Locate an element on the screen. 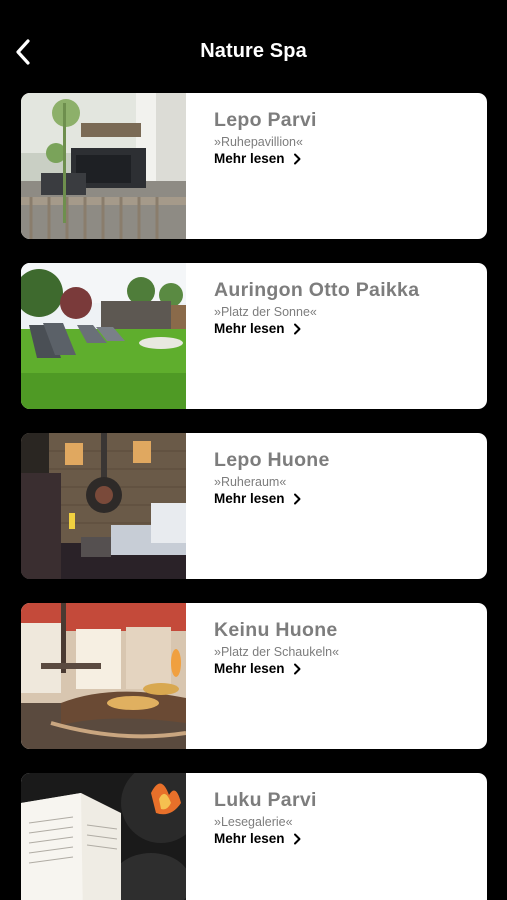 The height and width of the screenshot is (900, 507). swing-room-photo is located at coordinates (103, 676).